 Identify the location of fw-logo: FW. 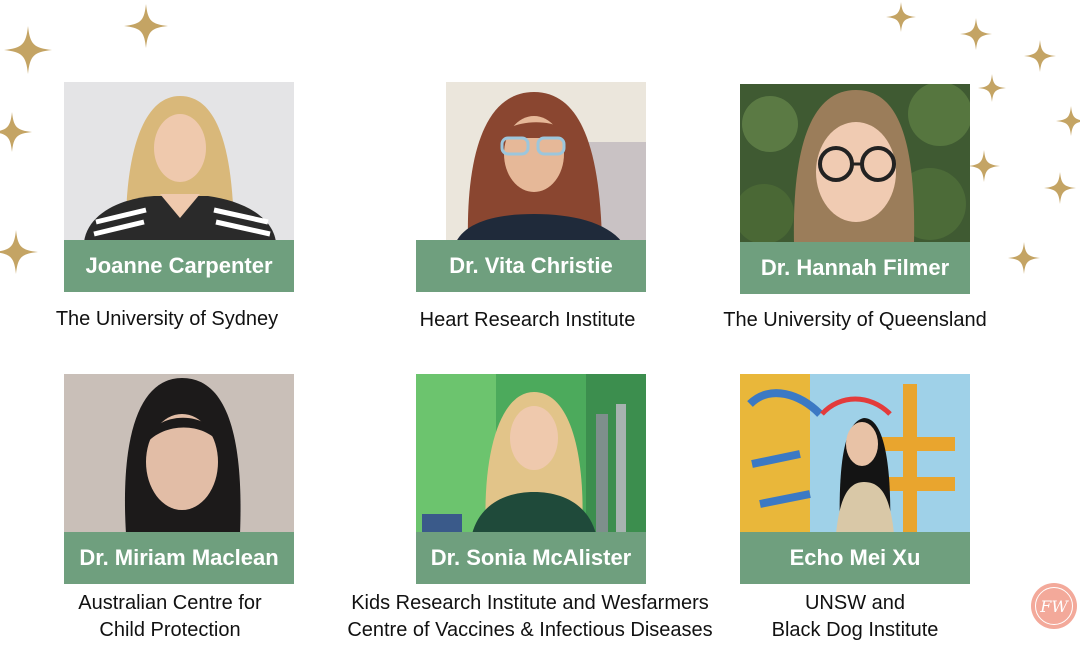
(1054, 606).